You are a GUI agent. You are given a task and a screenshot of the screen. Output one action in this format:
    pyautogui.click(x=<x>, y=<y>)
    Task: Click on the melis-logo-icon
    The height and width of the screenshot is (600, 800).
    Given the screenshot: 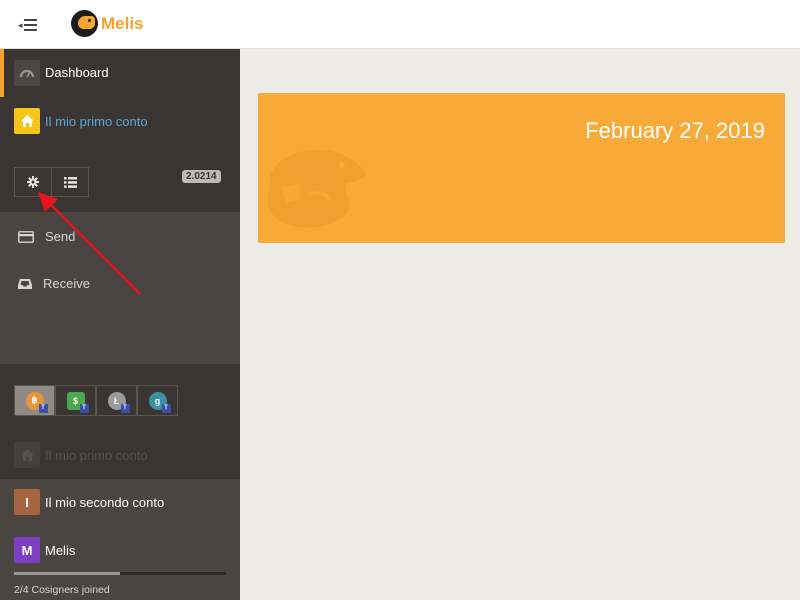 What is the action you would take?
    pyautogui.click(x=84, y=23)
    